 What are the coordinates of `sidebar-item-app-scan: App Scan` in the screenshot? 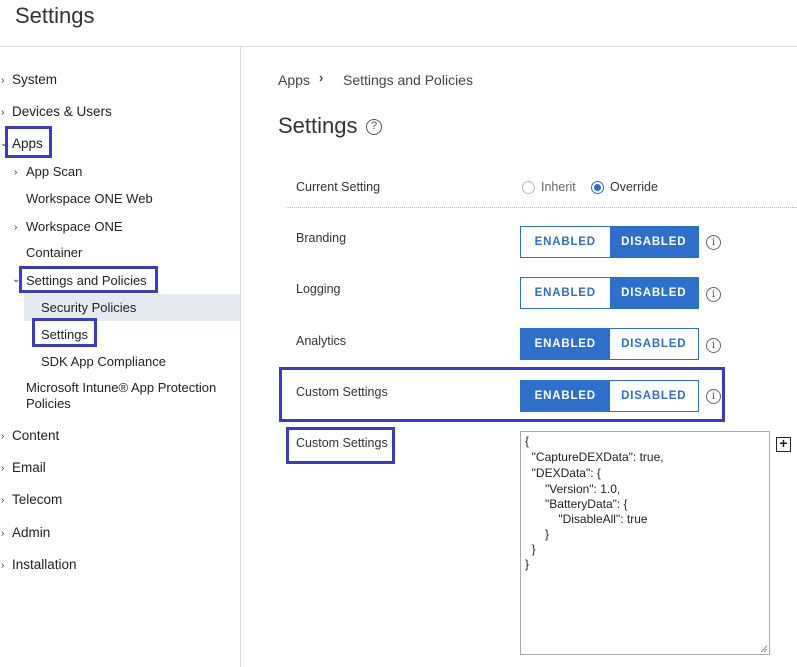 It's located at (54, 171).